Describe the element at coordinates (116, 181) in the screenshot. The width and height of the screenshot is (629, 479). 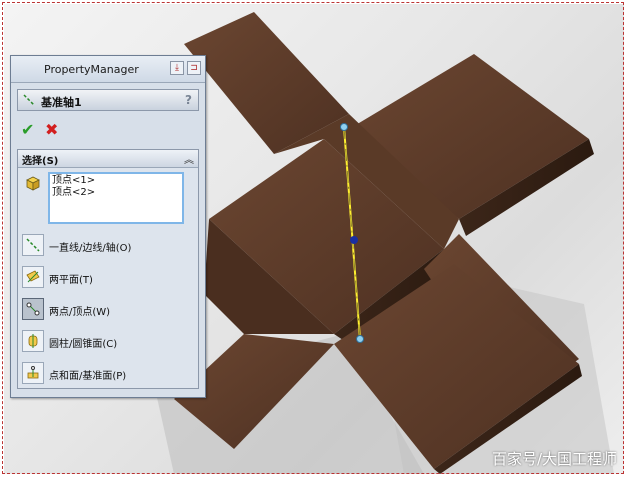
I see `selection-item: 顶点<1>` at that location.